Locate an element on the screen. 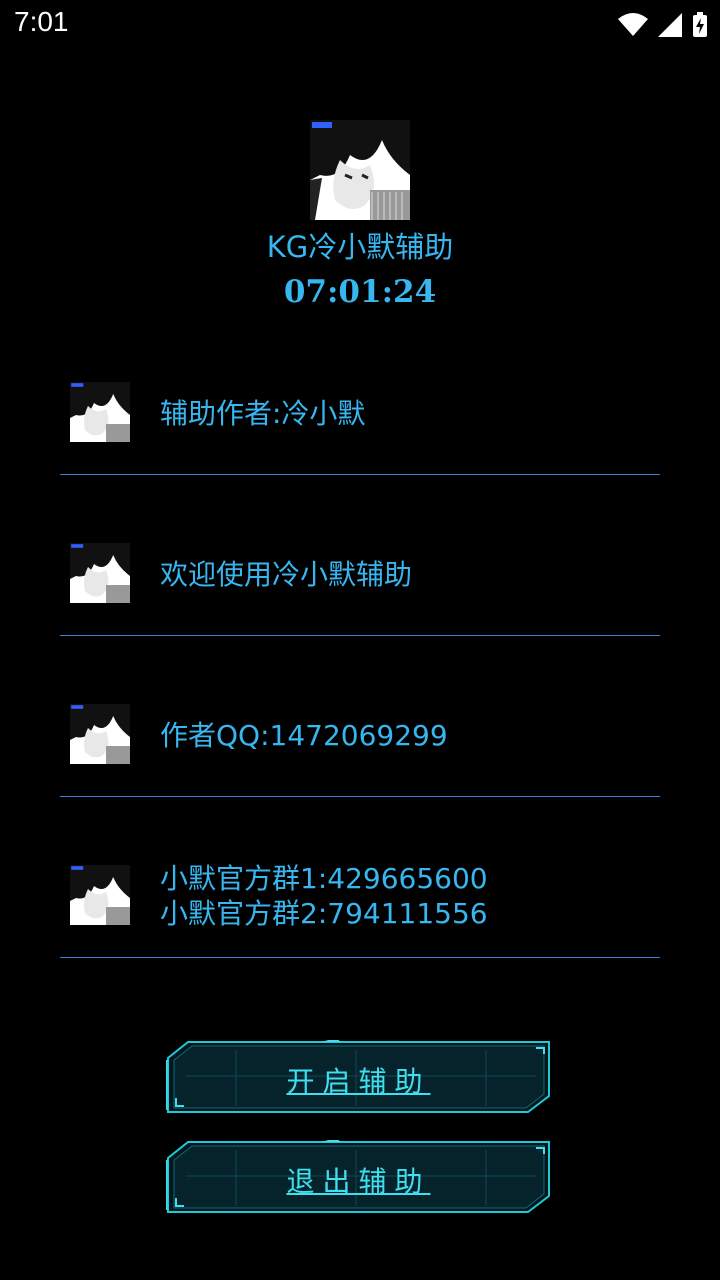  wifi-icon is located at coordinates (633, 24).